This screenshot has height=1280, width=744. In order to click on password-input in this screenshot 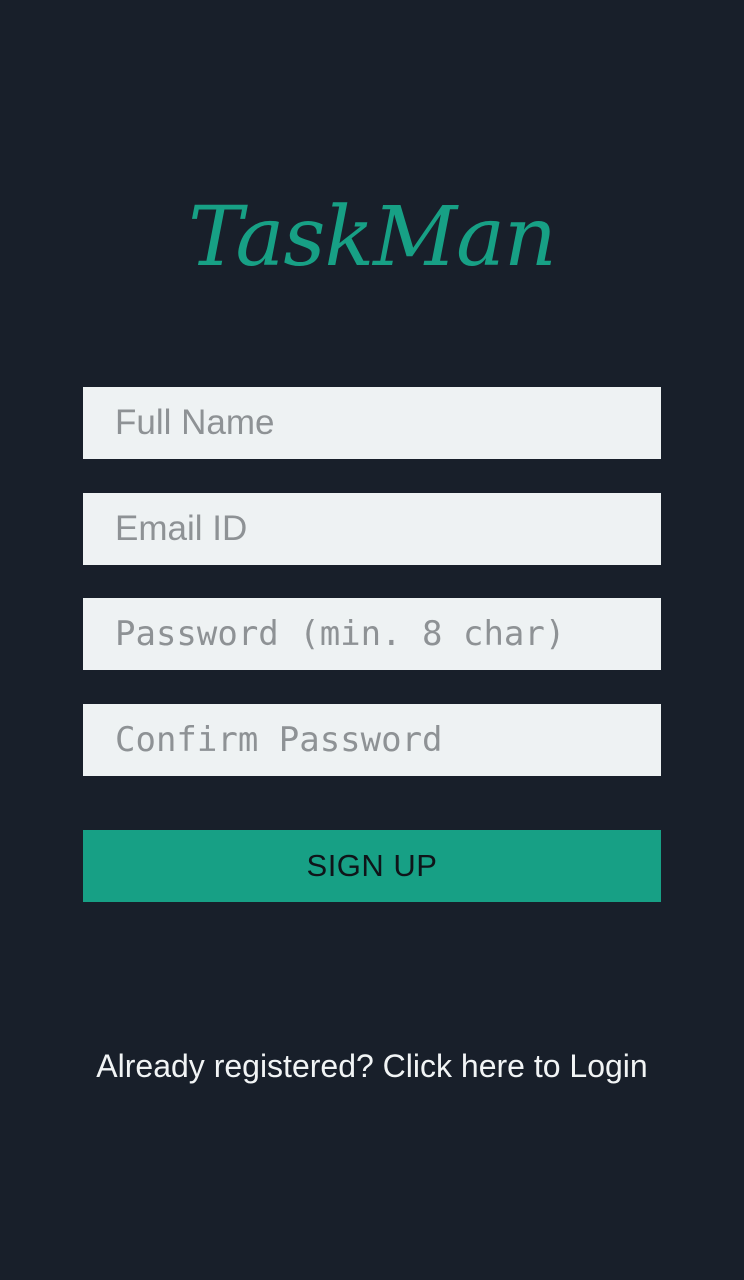, I will do `click(372, 634)`.